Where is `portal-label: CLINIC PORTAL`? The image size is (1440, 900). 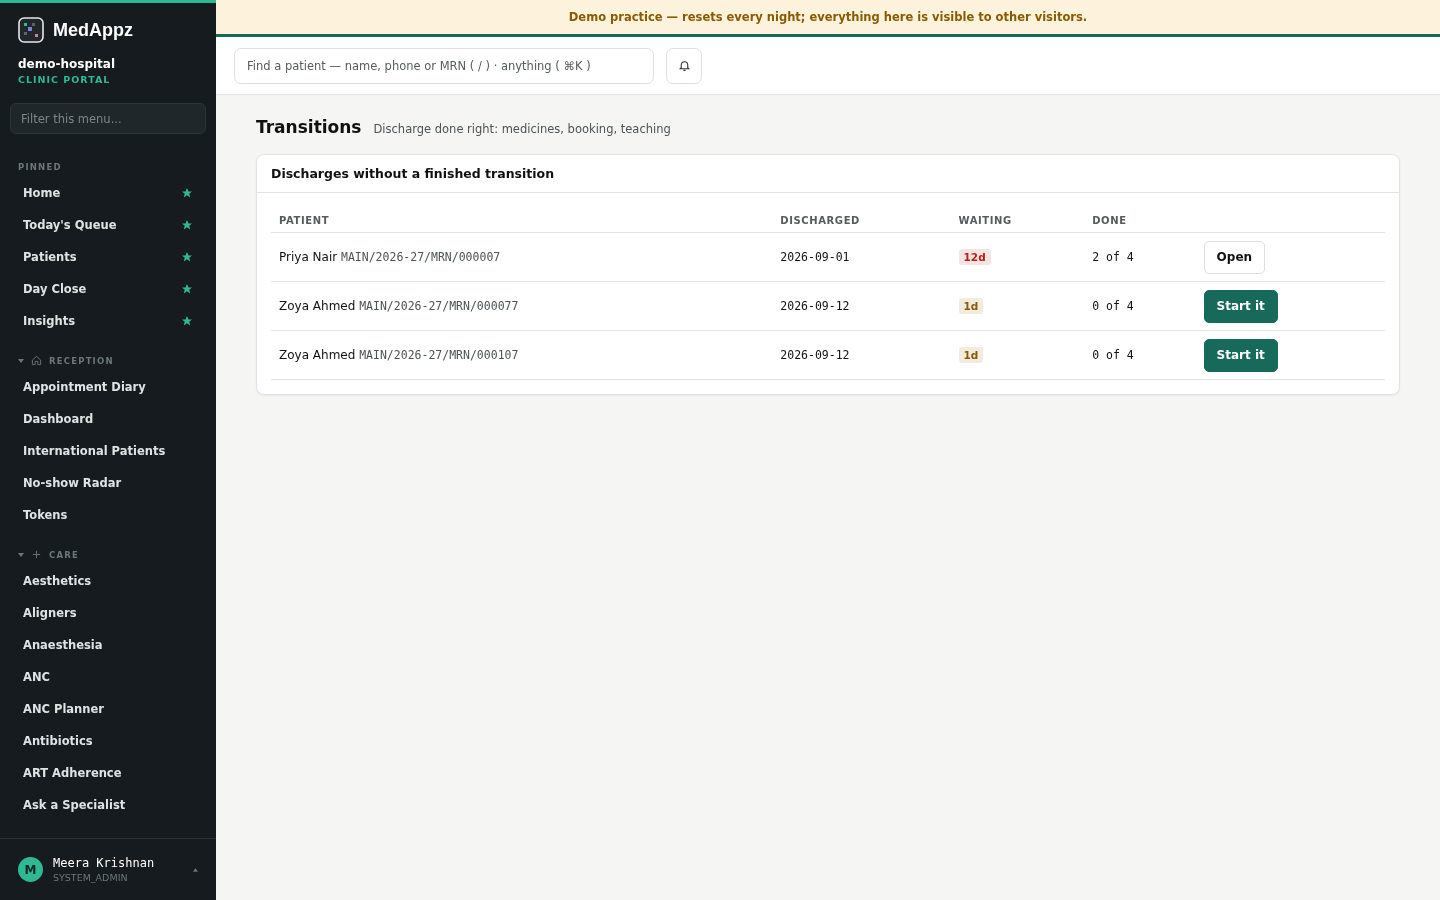 portal-label: CLINIC PORTAL is located at coordinates (64, 79).